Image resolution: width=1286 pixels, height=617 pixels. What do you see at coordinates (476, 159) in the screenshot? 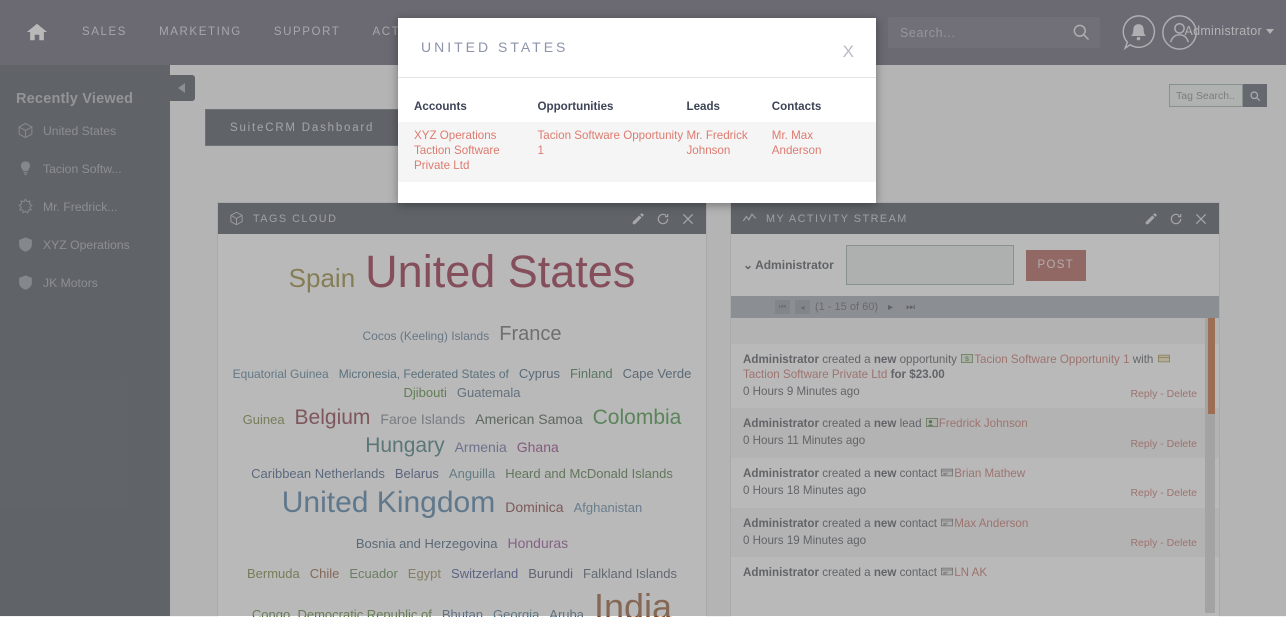
I see `account-link: Taction Software Private Ltd` at bounding box center [476, 159].